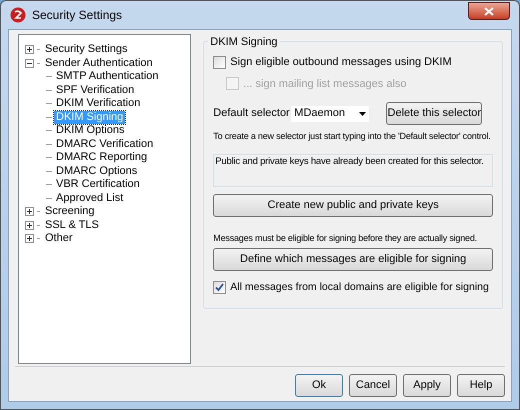 This screenshot has width=520, height=410. Describe the element at coordinates (427, 385) in the screenshot. I see `push-button: Apply` at that location.